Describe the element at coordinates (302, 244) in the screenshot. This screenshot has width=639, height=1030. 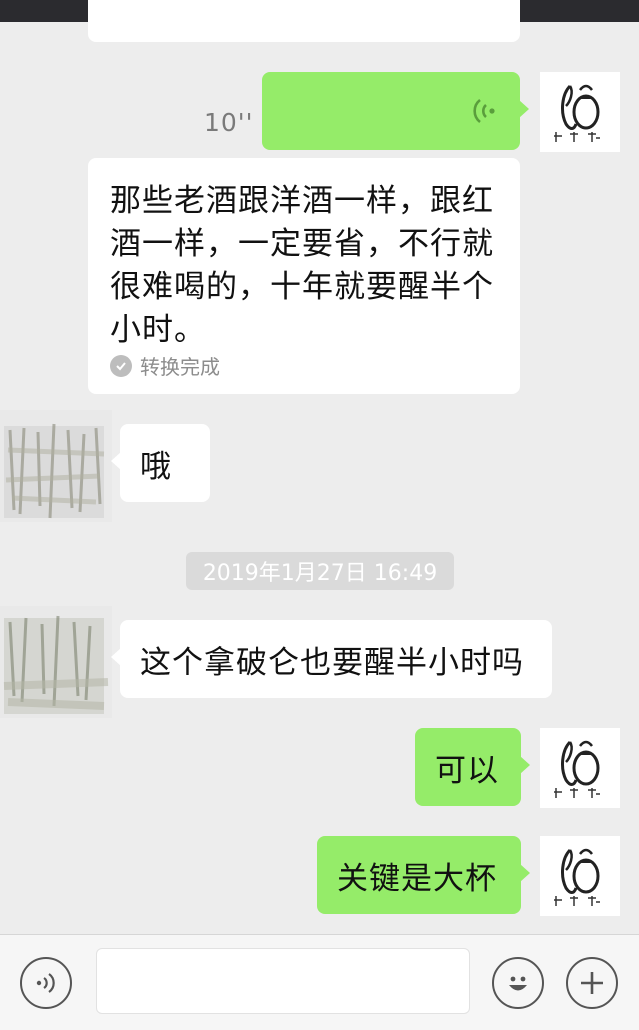
I see `transcription-line: 酒一样，一定要省，不行就` at that location.